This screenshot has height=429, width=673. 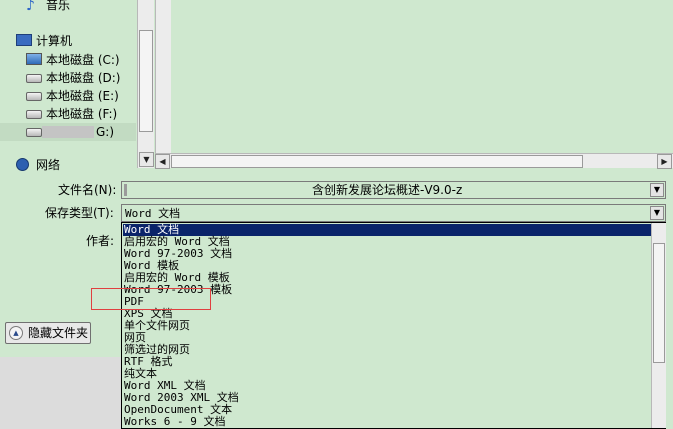 I want to click on annotation-highlight-box, so click(x=151, y=299).